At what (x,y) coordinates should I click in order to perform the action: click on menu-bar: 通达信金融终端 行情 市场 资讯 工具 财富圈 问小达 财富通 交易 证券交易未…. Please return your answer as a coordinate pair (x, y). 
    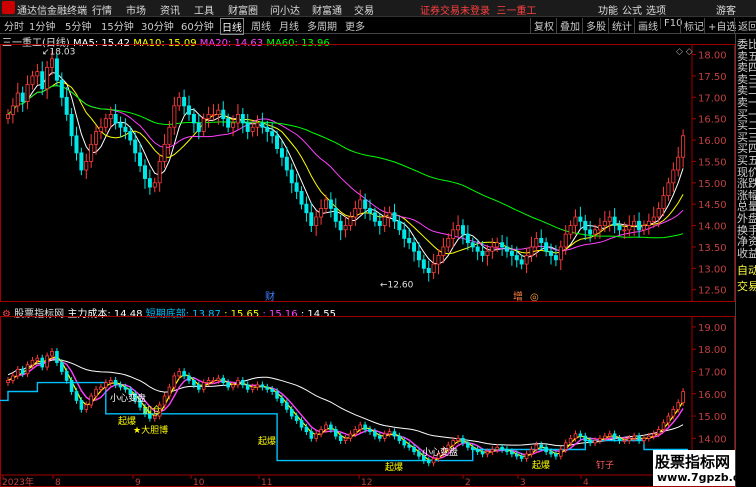
    Looking at the image, I should click on (378, 8).